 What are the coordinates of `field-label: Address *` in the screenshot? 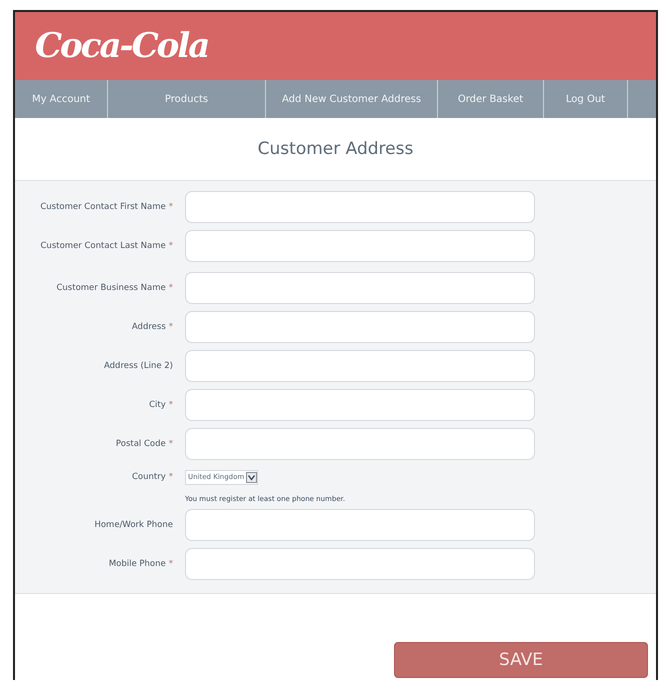 It's located at (151, 327).